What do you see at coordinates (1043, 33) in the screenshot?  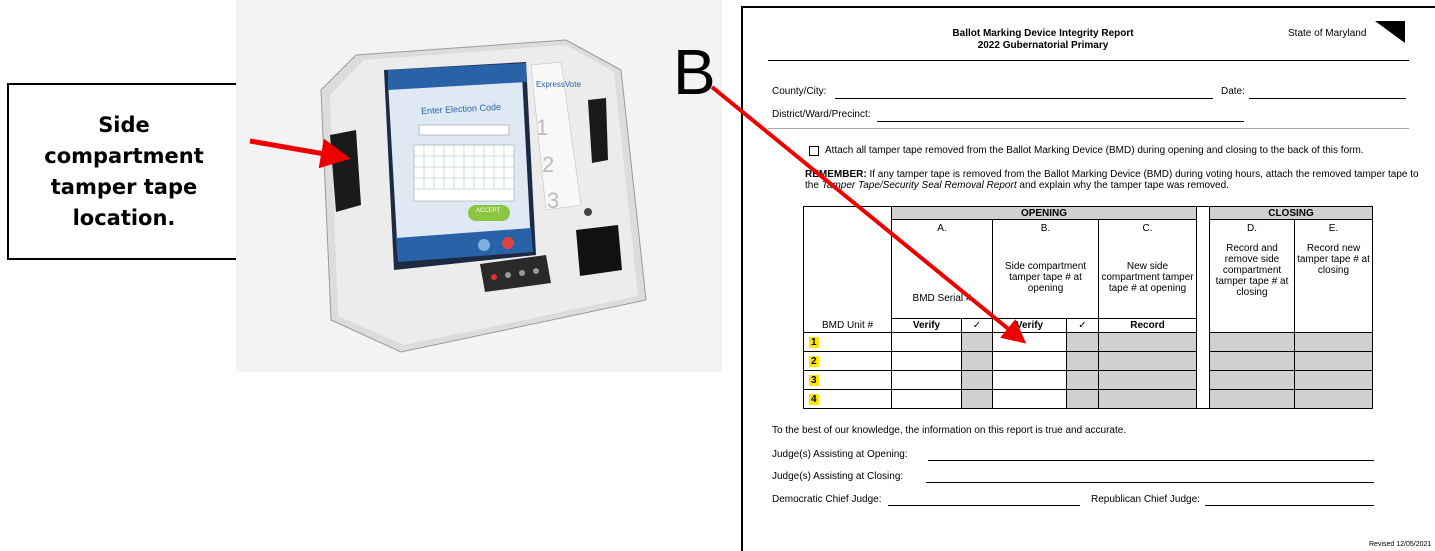 I see `form-title: Ballot Marking Device Integrity Report` at bounding box center [1043, 33].